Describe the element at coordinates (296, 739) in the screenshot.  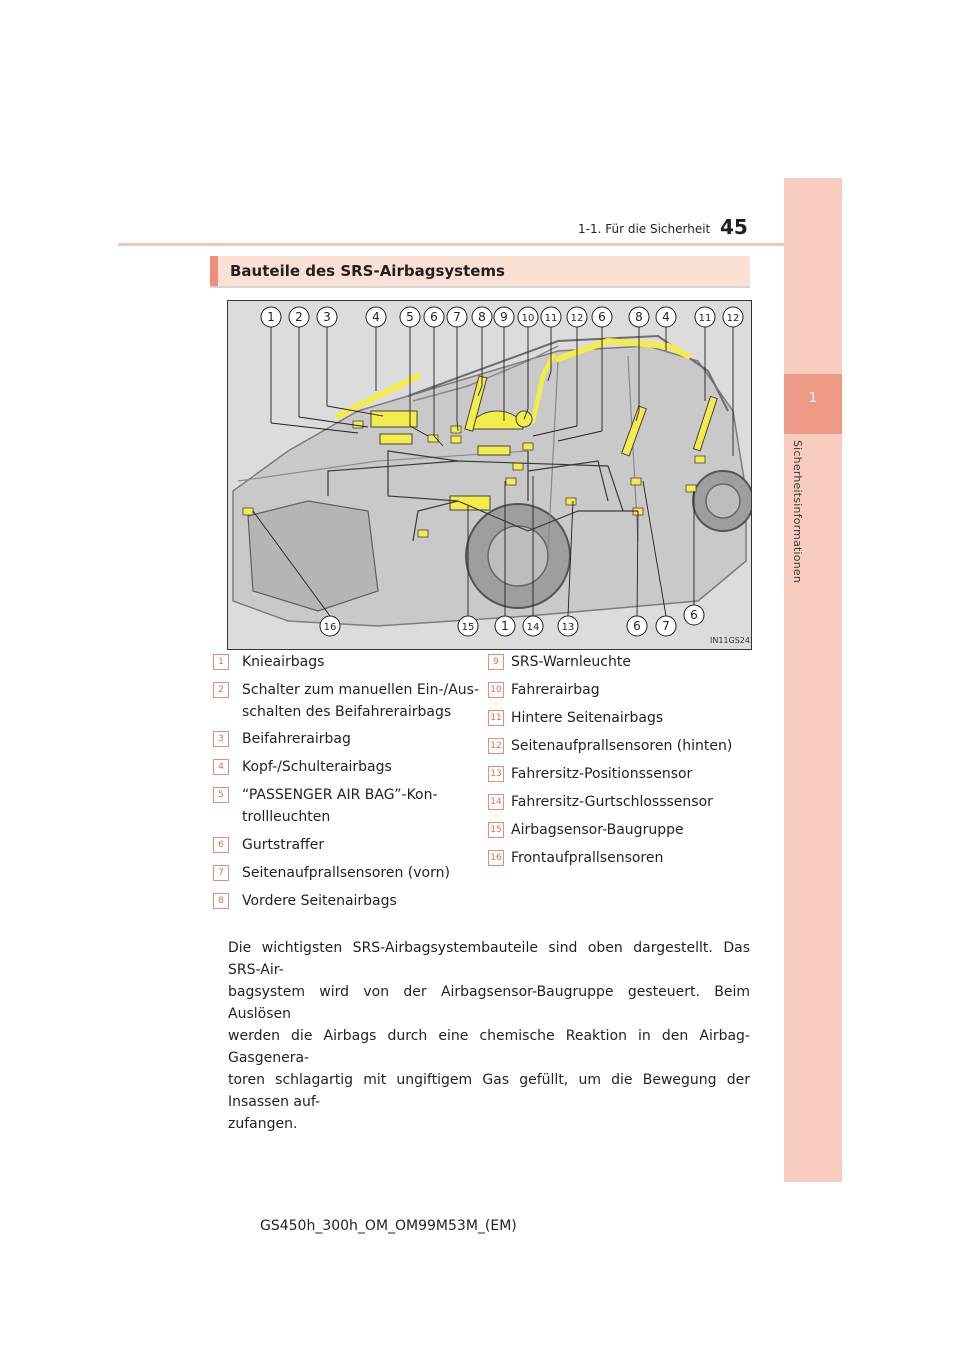
I see `legend-item-text: Beifahrerairbag` at that location.